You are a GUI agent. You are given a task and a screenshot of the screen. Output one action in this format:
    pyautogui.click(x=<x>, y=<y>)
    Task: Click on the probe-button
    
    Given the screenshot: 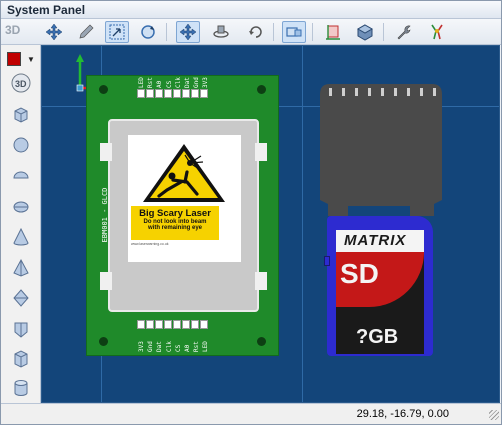 What is the action you would take?
    pyautogui.click(x=437, y=32)
    